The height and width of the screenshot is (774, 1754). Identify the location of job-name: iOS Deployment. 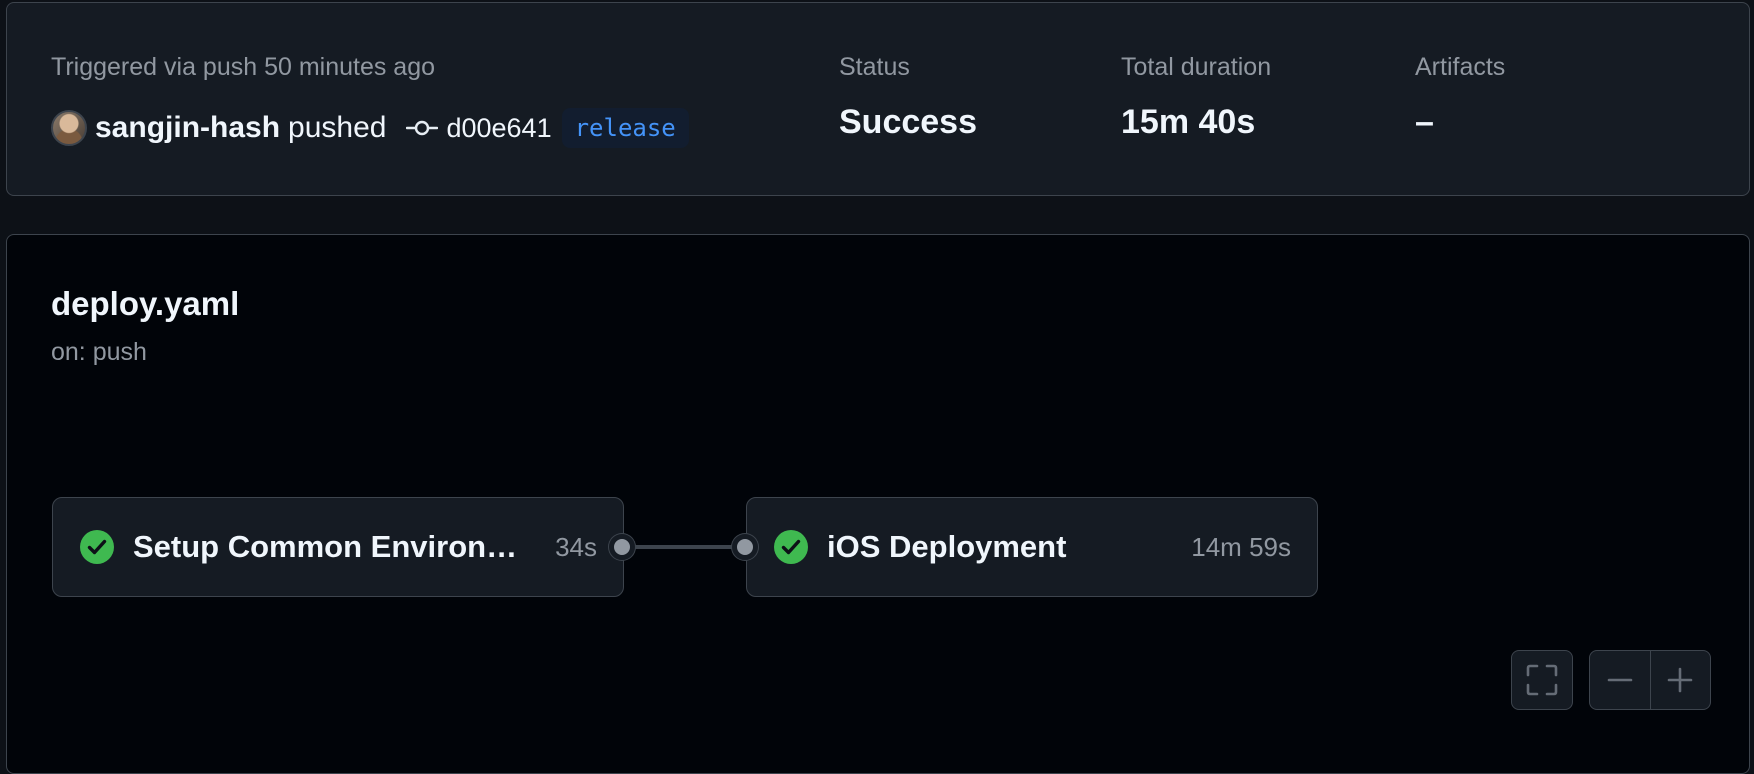
(947, 546).